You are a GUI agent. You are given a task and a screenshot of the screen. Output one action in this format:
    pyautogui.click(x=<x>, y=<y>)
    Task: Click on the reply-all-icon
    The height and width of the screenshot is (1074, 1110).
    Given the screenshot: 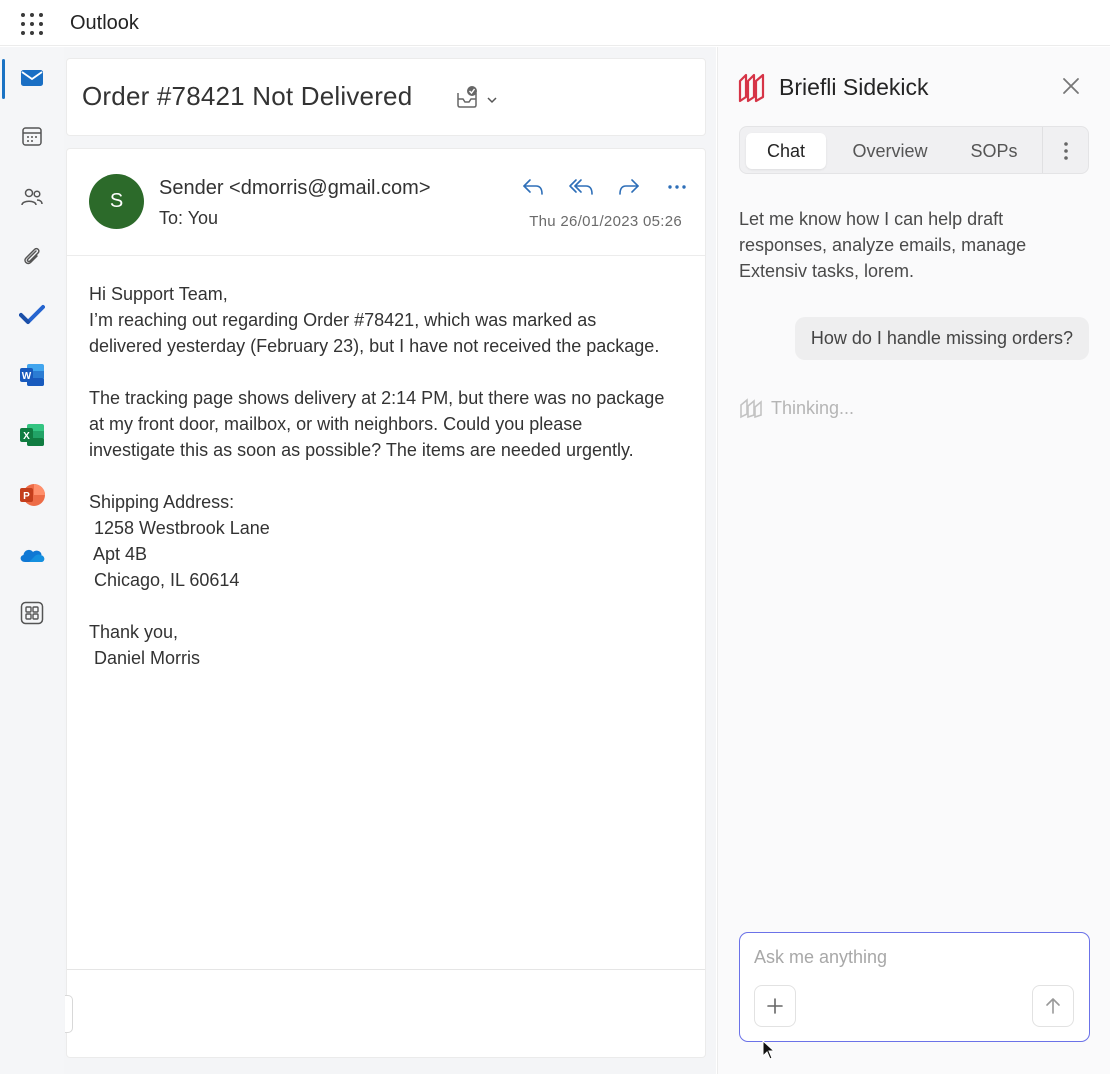 What is the action you would take?
    pyautogui.click(x=581, y=187)
    